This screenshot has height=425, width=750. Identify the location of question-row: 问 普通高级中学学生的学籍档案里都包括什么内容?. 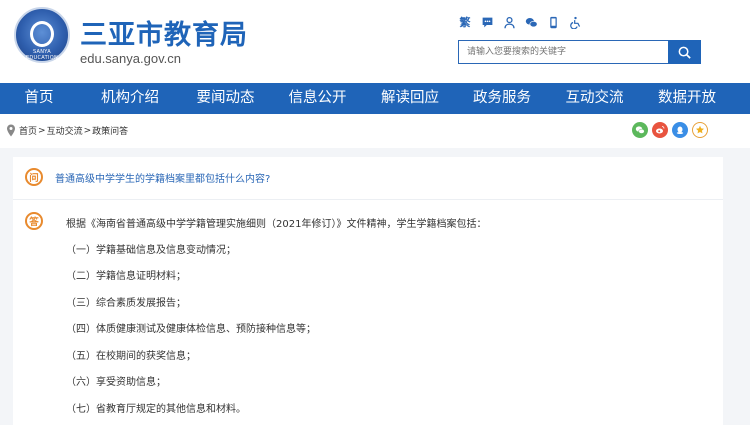
(147, 177).